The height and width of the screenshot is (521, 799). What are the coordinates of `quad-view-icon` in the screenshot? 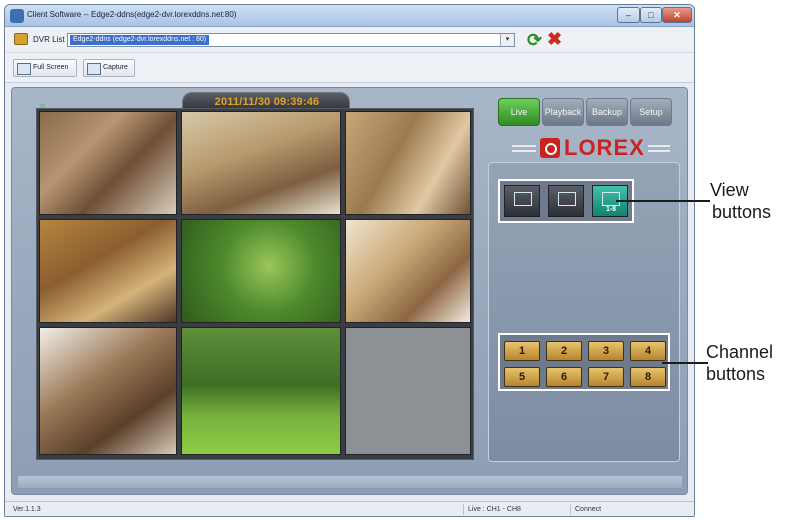 It's located at (567, 199).